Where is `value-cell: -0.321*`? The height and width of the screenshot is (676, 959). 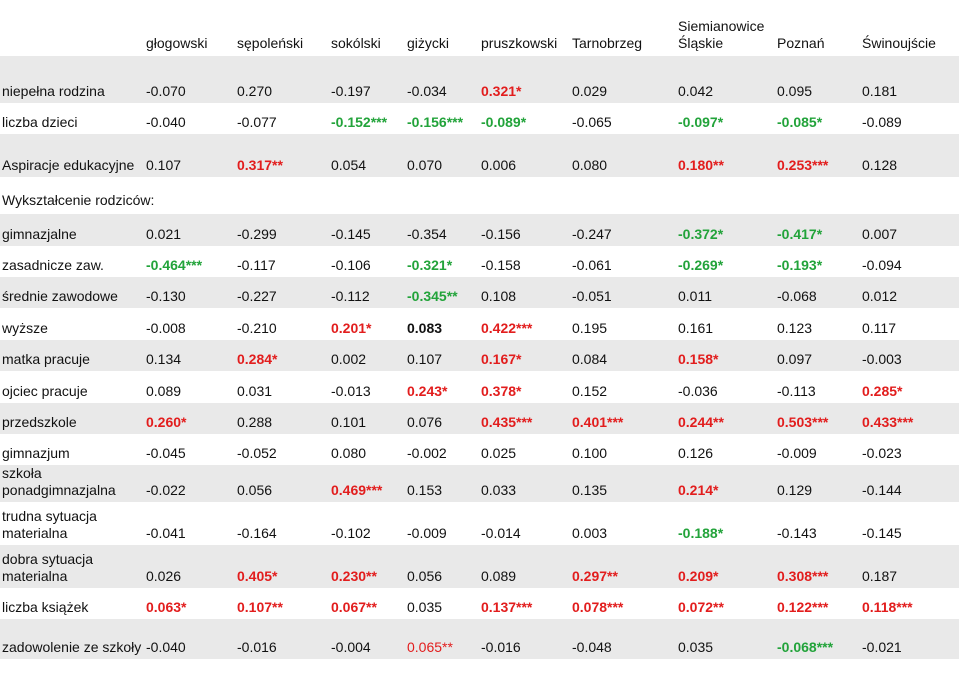
value-cell: -0.321* is located at coordinates (430, 265).